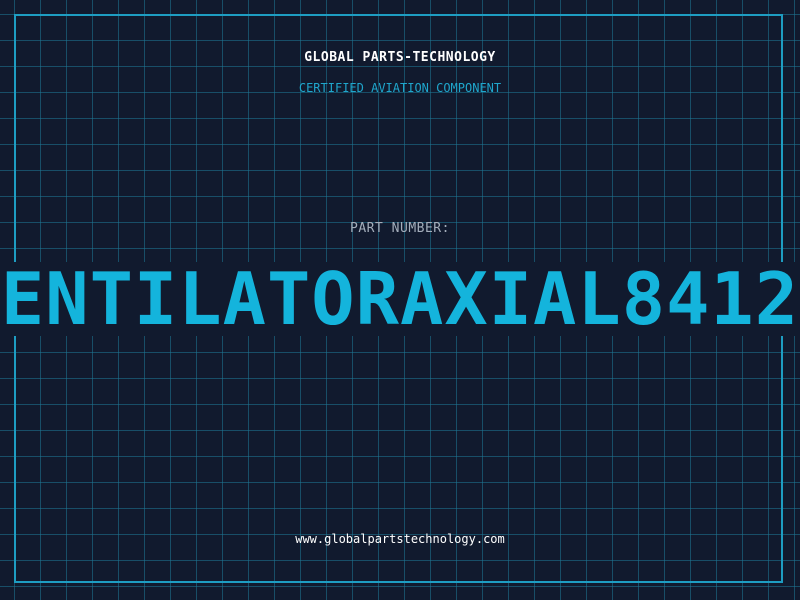 The height and width of the screenshot is (600, 800). I want to click on part-number-band: VENTILATORAXIAL8412X, so click(400, 299).